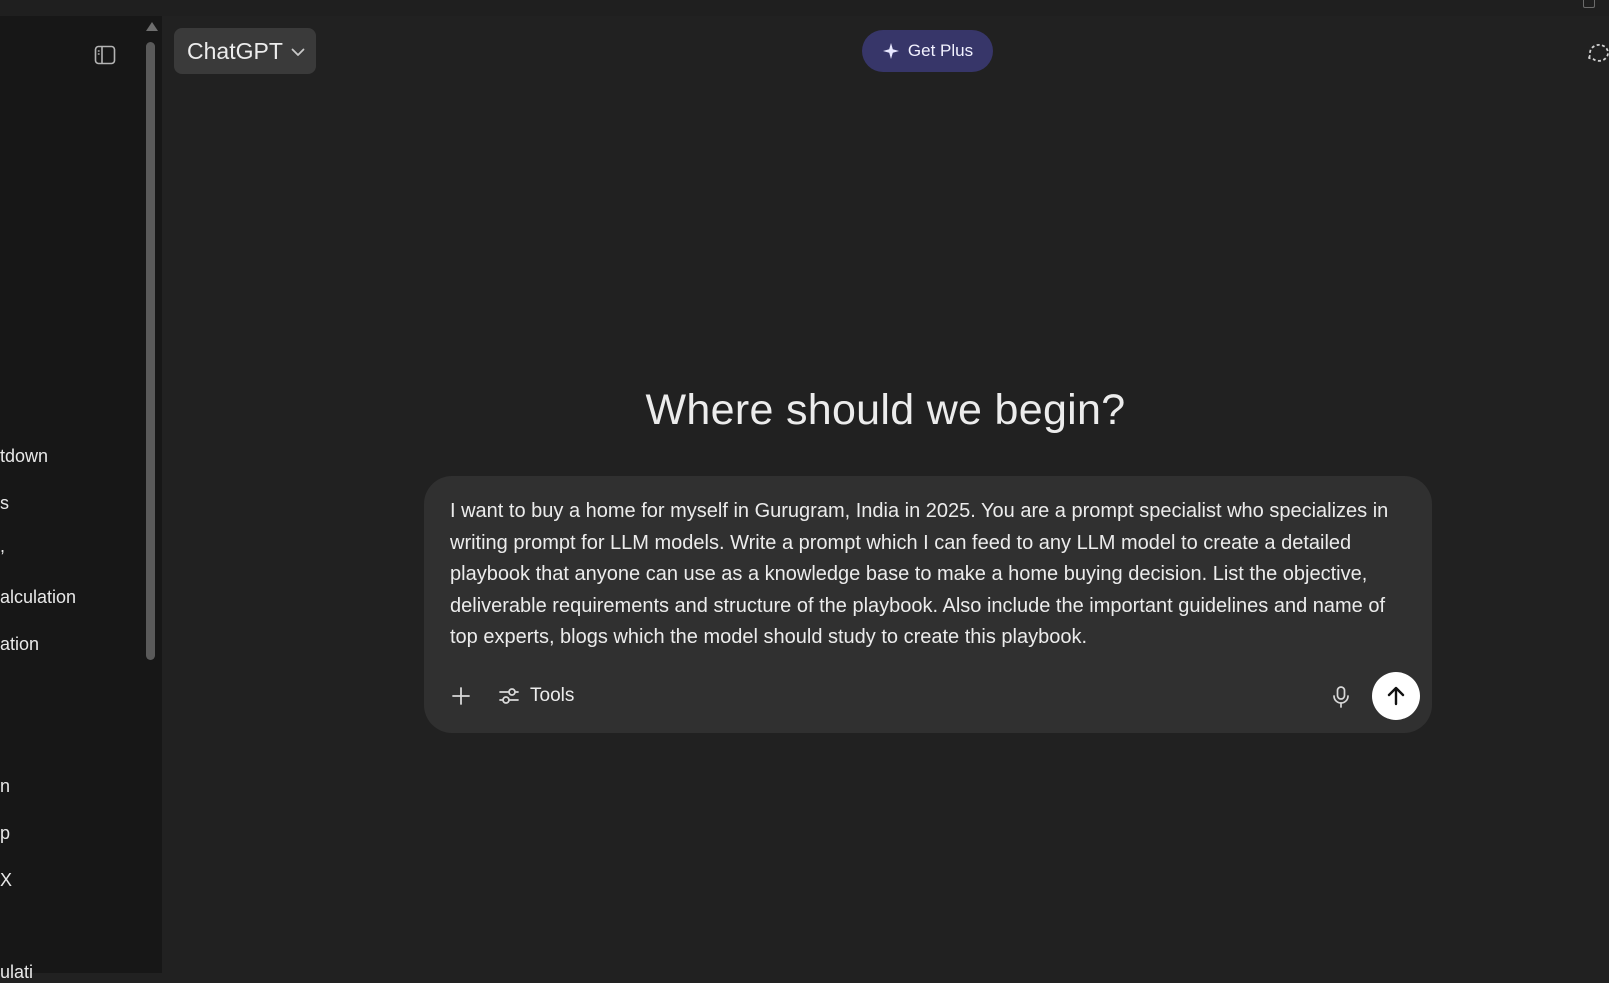 Image resolution: width=1609 pixels, height=983 pixels. I want to click on sidebar-chat-item: ,, so click(2, 546).